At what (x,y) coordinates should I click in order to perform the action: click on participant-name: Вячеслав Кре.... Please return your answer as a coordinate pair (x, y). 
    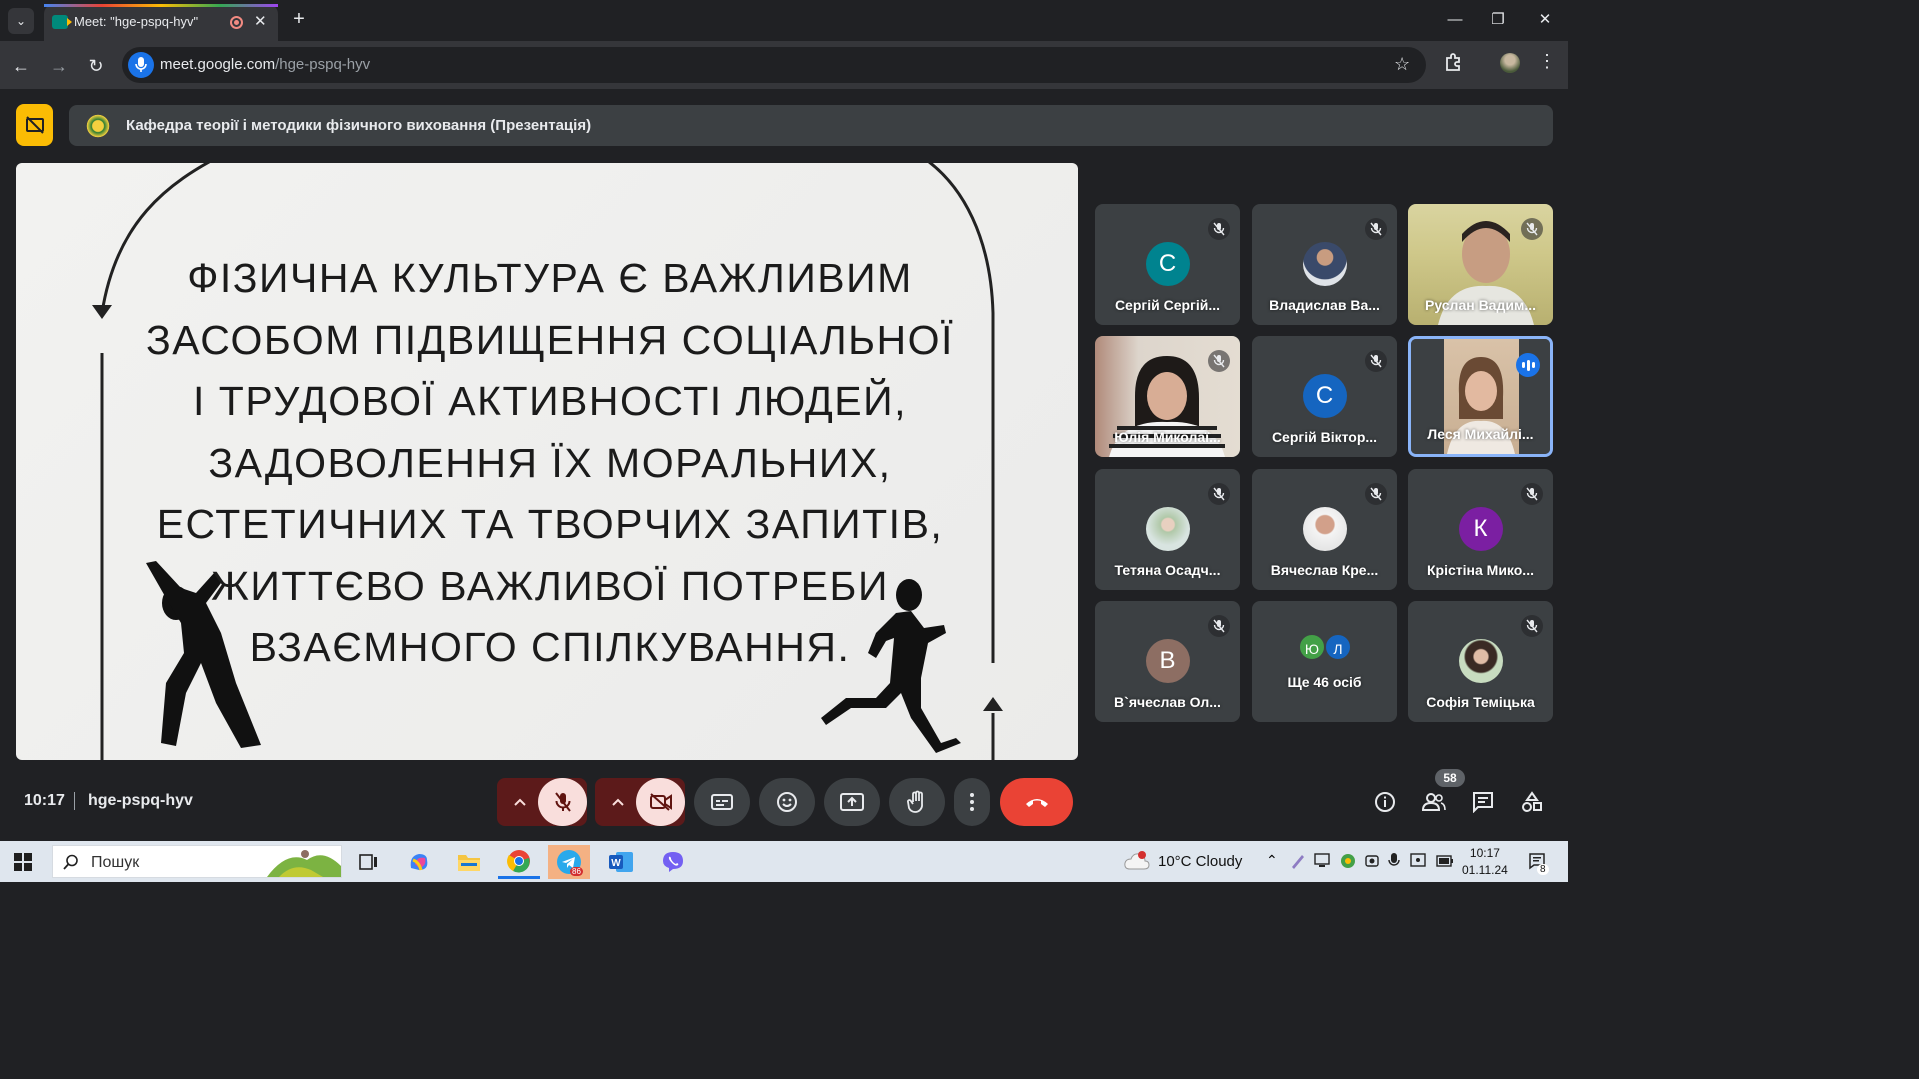
    Looking at the image, I should click on (1324, 570).